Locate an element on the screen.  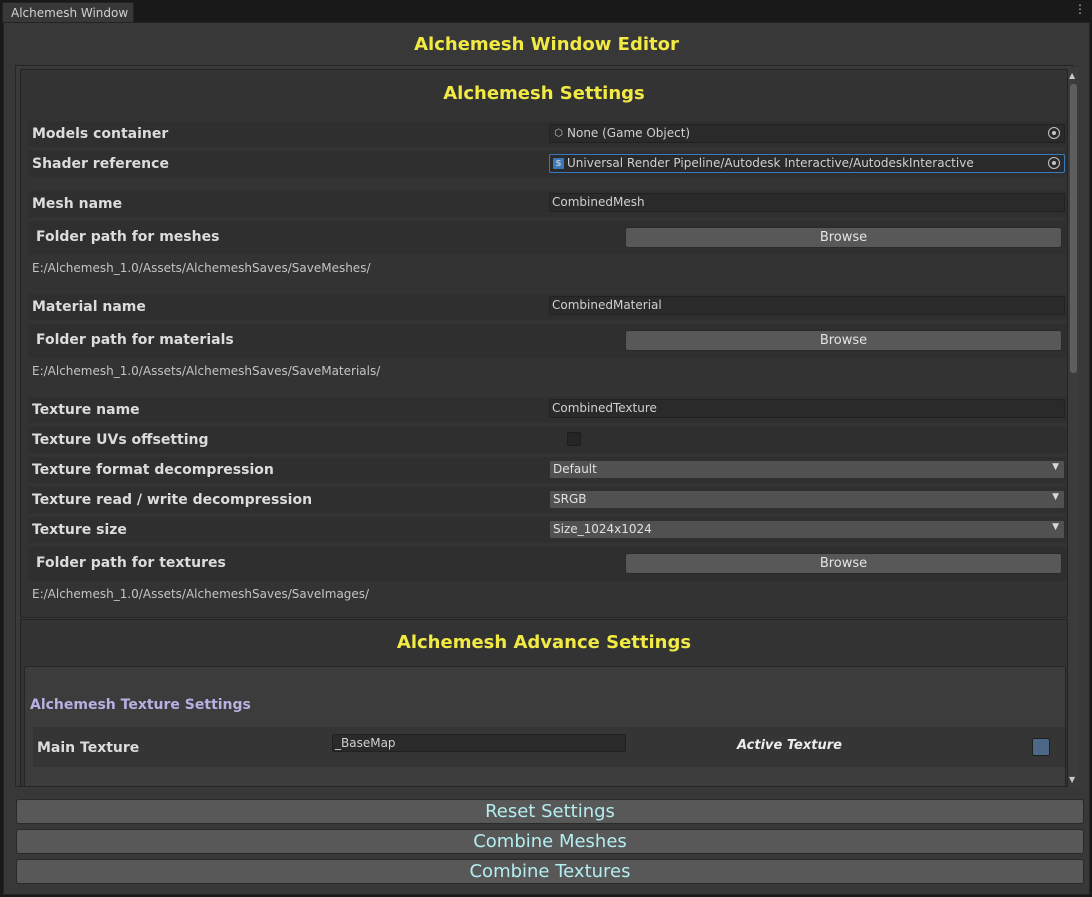
kebab-menu-icon: ⋮ is located at coordinates (1080, 9).